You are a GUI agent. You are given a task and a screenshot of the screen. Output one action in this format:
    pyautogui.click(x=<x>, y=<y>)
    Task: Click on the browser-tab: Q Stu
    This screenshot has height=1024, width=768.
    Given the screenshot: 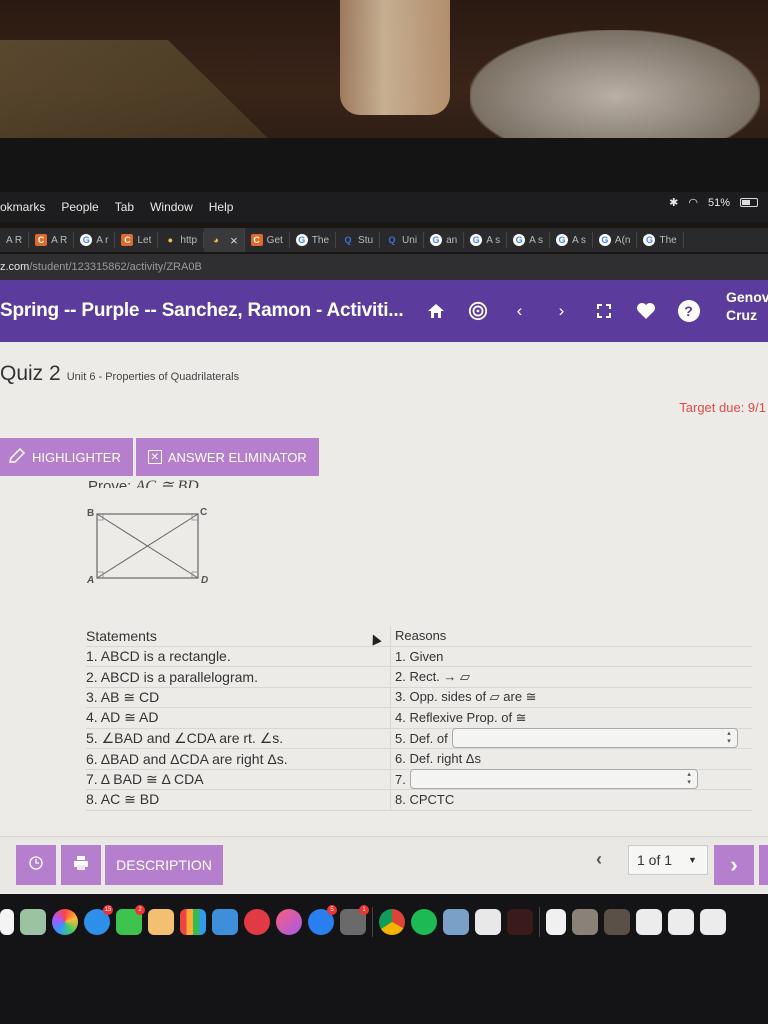 What is the action you would take?
    pyautogui.click(x=358, y=240)
    